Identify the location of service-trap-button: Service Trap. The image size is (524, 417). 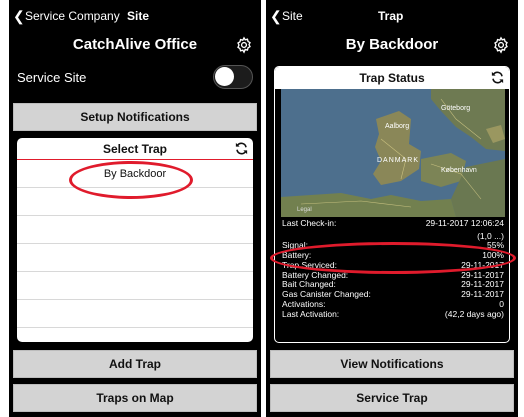
(392, 398).